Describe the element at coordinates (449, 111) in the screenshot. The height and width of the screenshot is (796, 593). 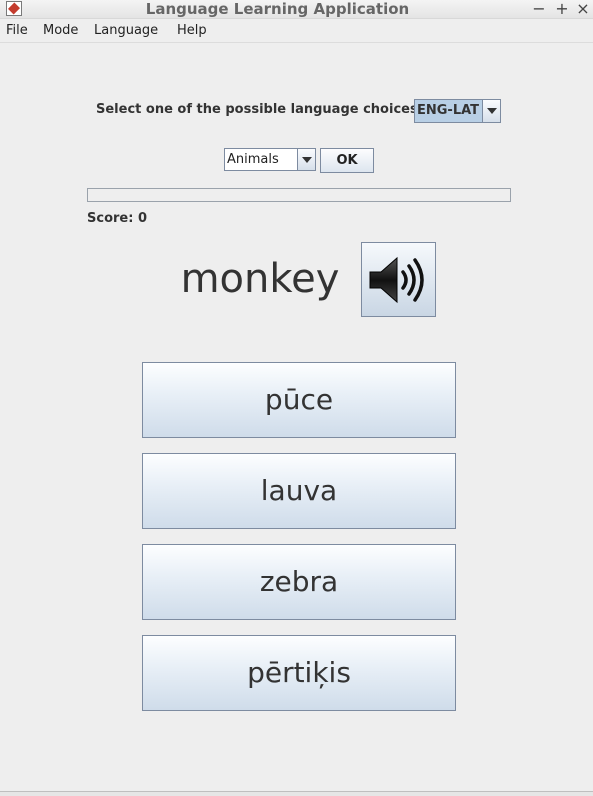
I see `language-select-value: ENG-LAT` at that location.